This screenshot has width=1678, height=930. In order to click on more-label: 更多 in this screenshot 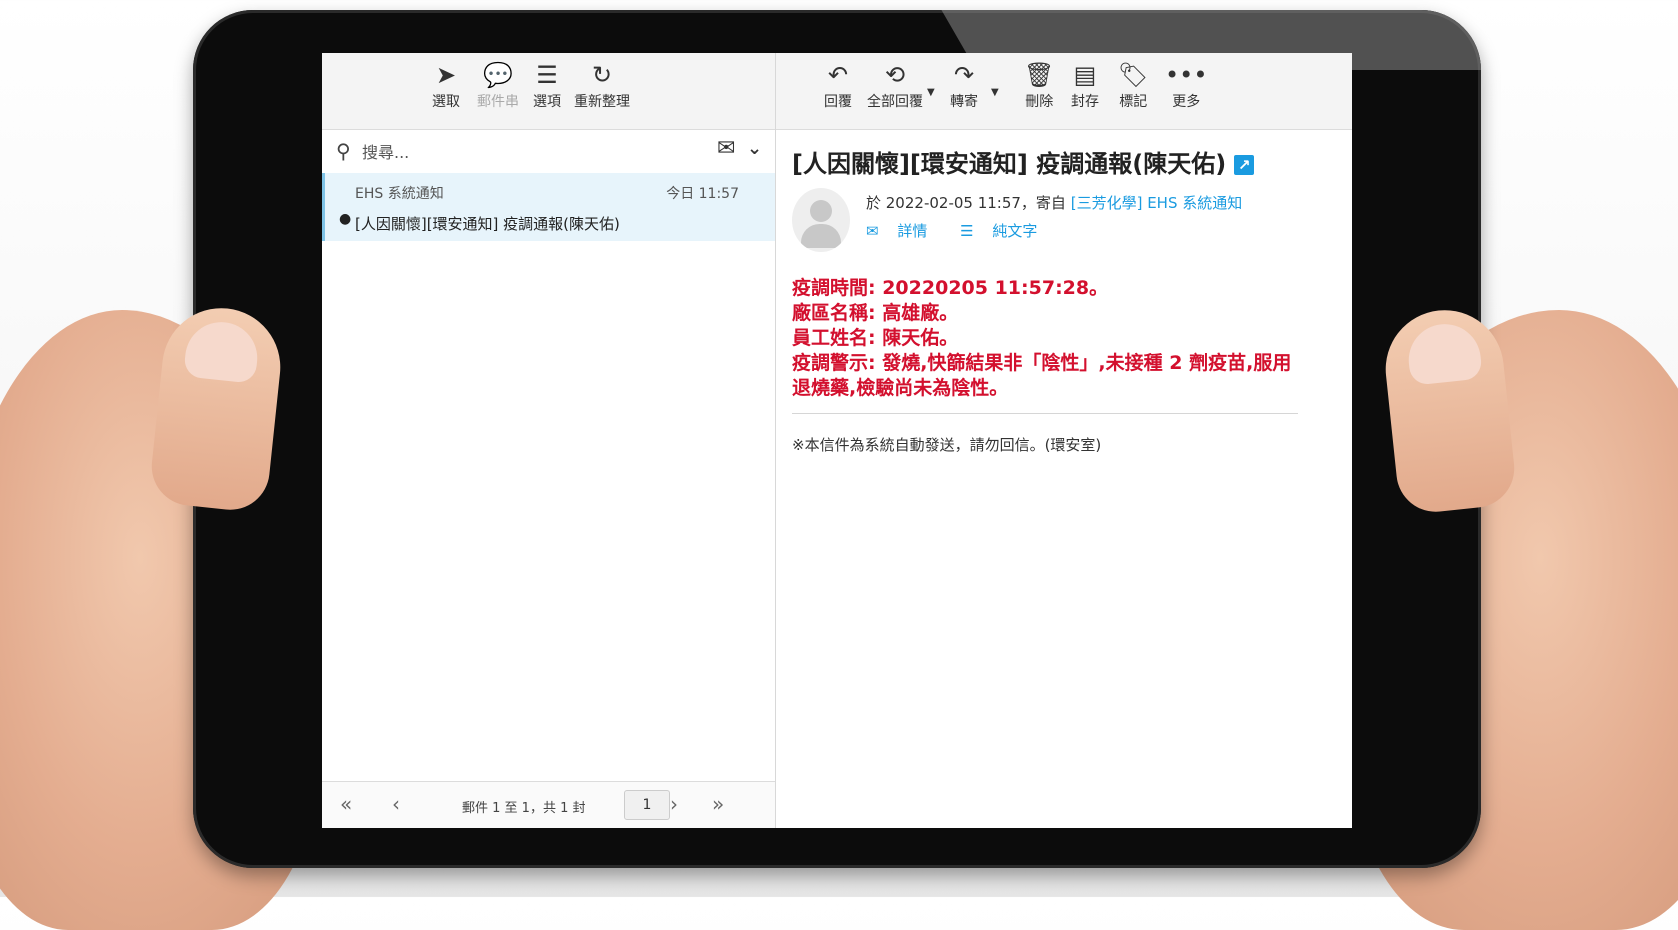, I will do `click(1186, 102)`.